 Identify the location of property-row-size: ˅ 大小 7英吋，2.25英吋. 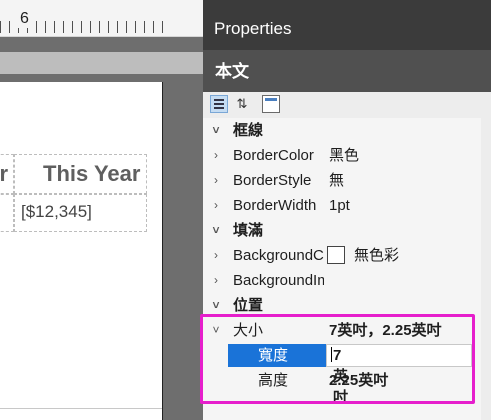
(347, 330).